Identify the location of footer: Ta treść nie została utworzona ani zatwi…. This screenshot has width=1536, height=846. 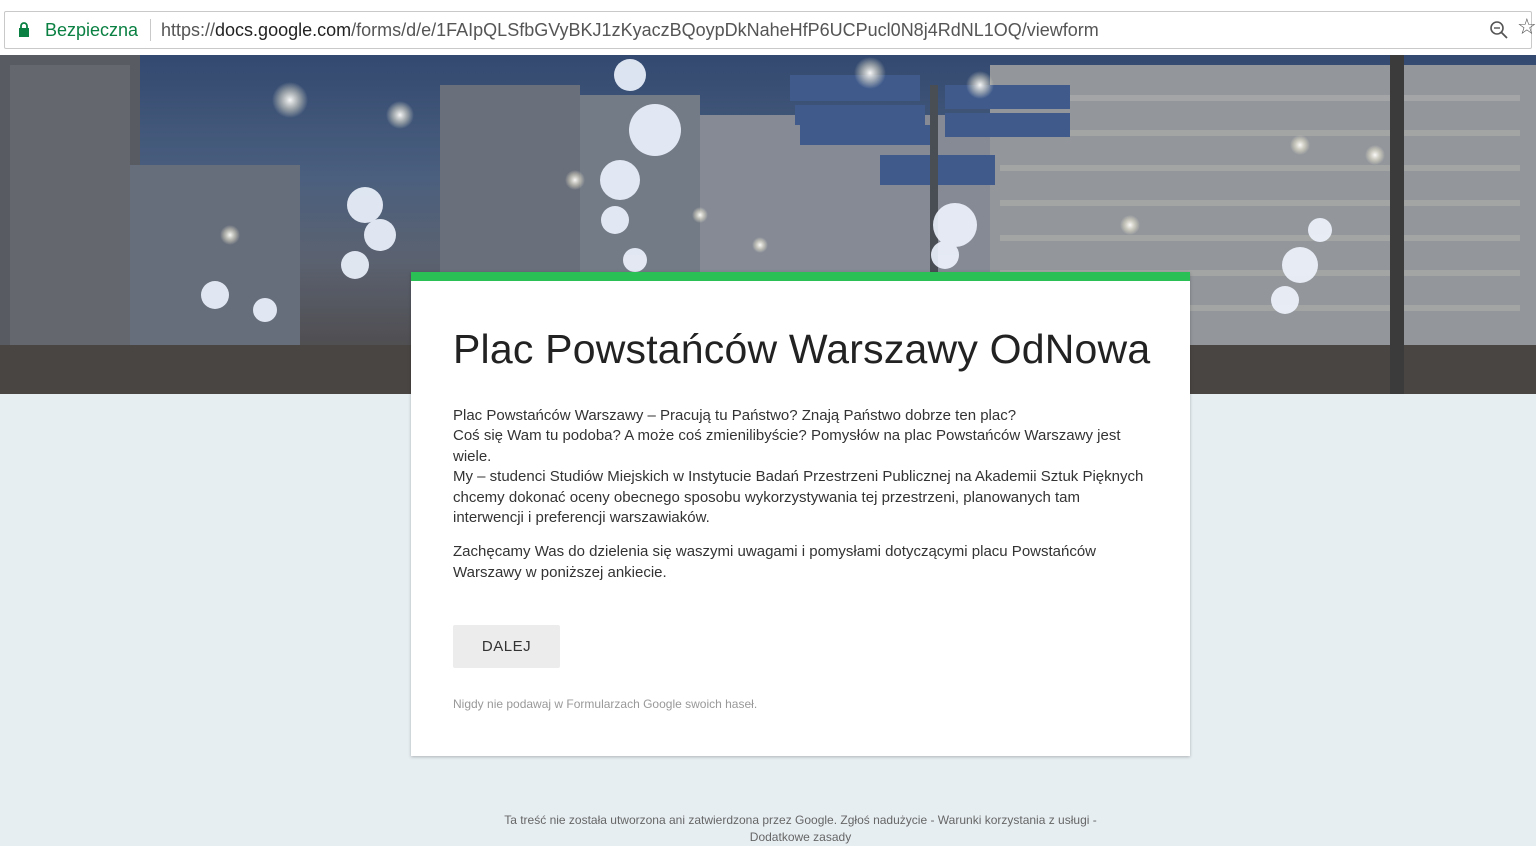
(800, 828).